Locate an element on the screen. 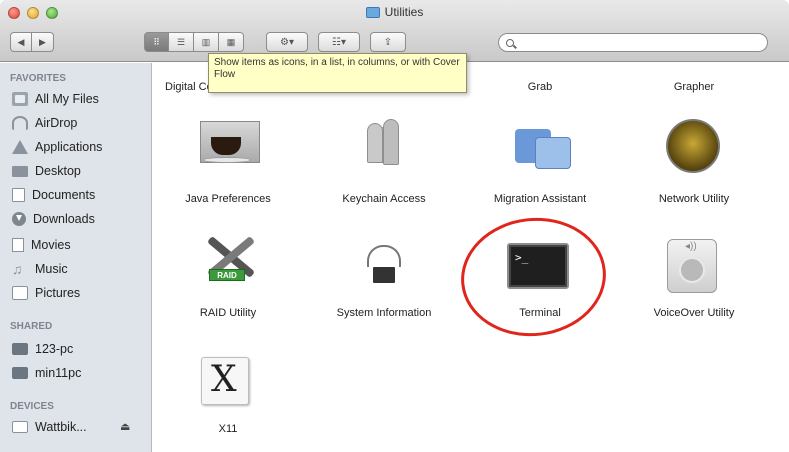  music-icon: ♫ is located at coordinates (17, 269).